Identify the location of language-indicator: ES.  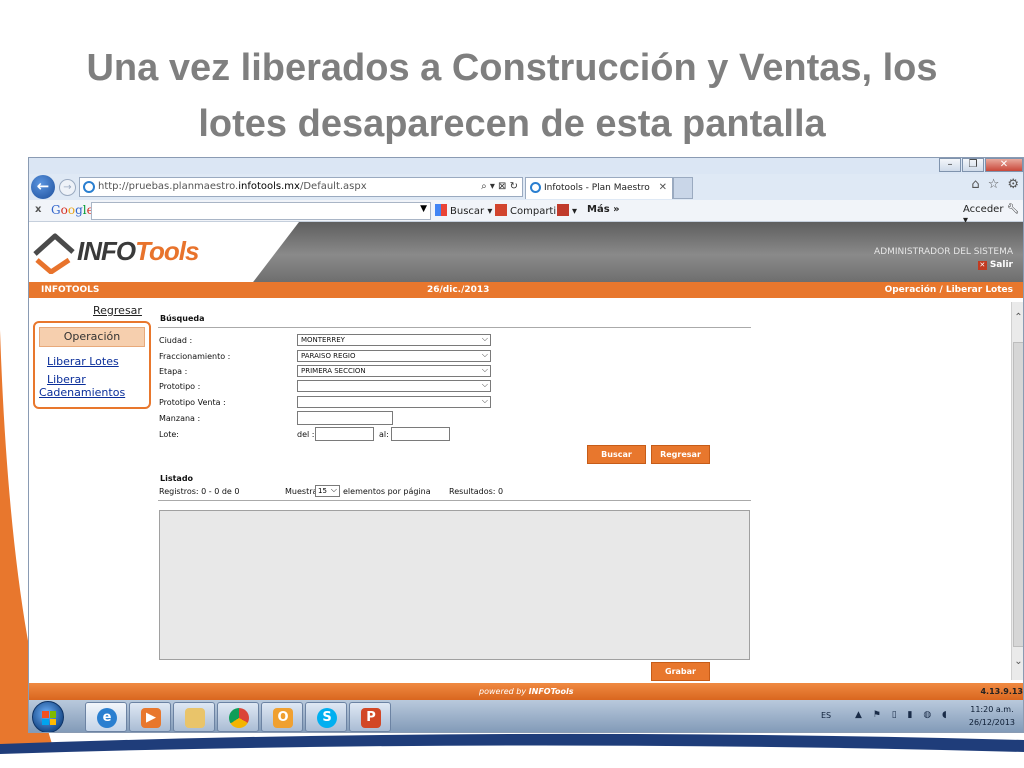
(826, 715).